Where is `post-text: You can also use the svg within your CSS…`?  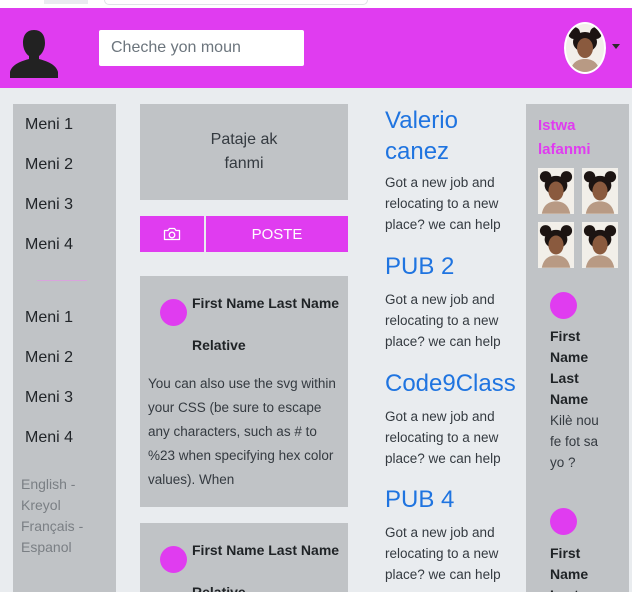 post-text: You can also use the svg within your CSS… is located at coordinates (242, 431).